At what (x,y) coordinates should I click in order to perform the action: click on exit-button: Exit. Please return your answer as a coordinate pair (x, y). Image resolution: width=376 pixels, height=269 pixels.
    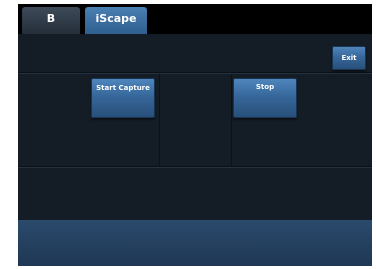
    Looking at the image, I should click on (349, 58).